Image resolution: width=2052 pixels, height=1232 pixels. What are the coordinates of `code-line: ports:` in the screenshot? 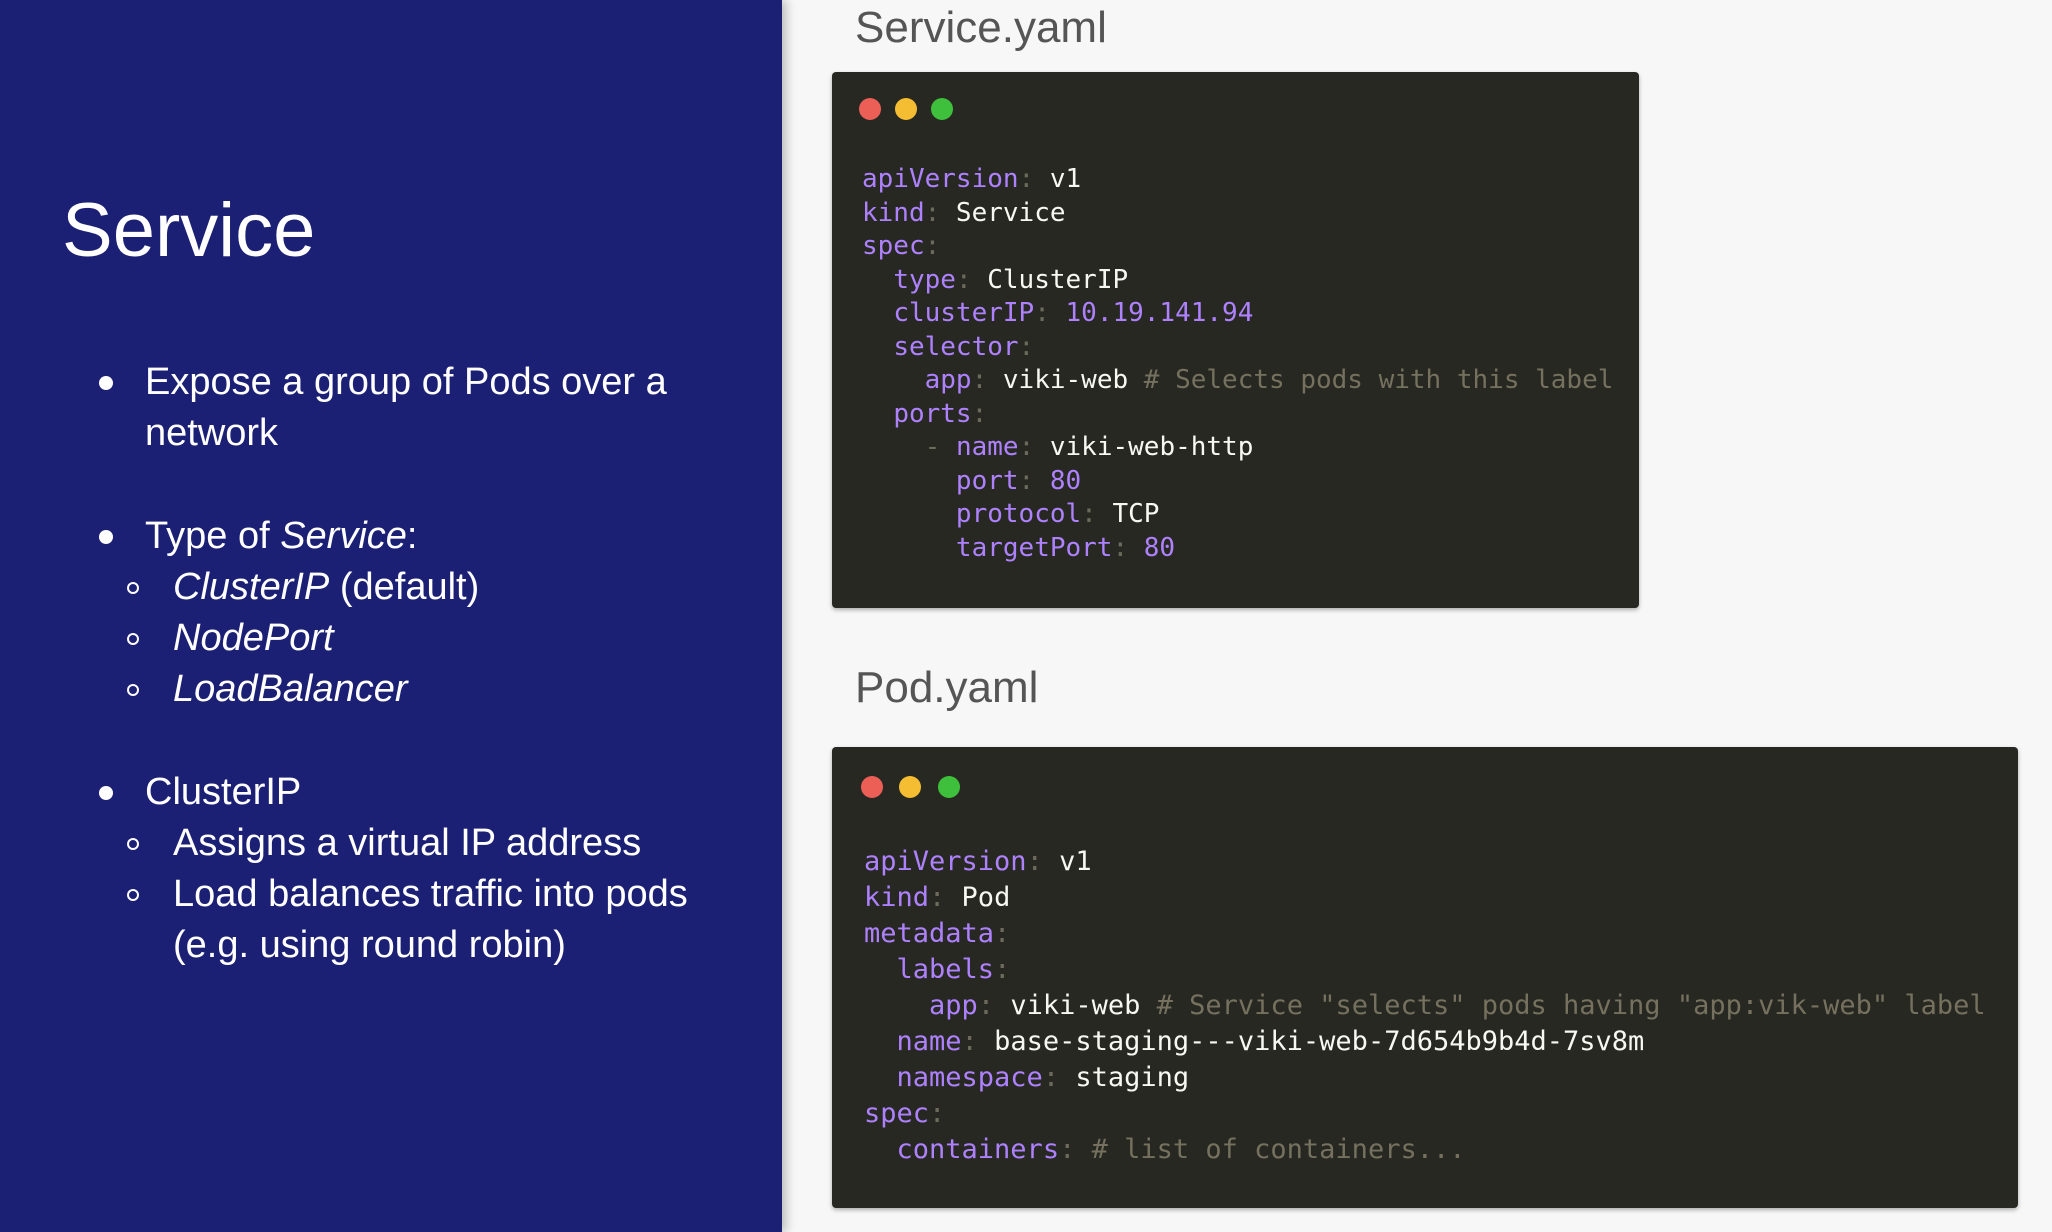 It's located at (924, 414).